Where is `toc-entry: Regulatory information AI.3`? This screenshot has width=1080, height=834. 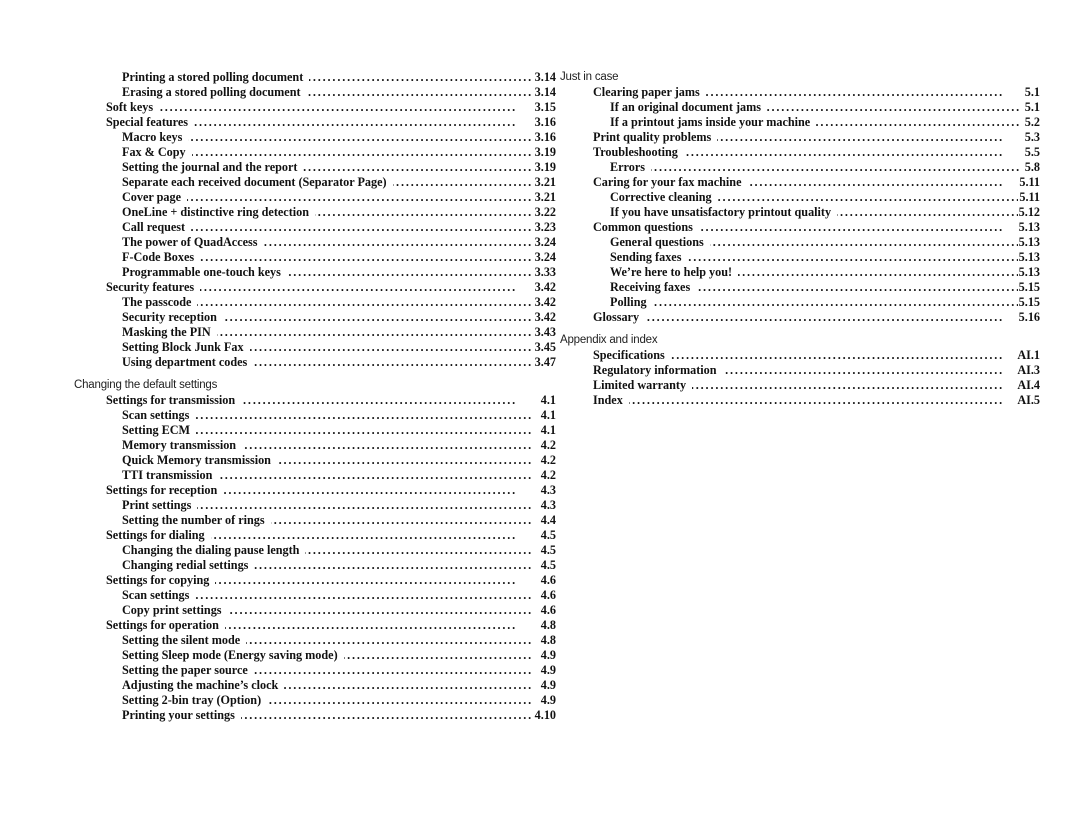
toc-entry: Regulatory information AI.3 is located at coordinates (816, 370).